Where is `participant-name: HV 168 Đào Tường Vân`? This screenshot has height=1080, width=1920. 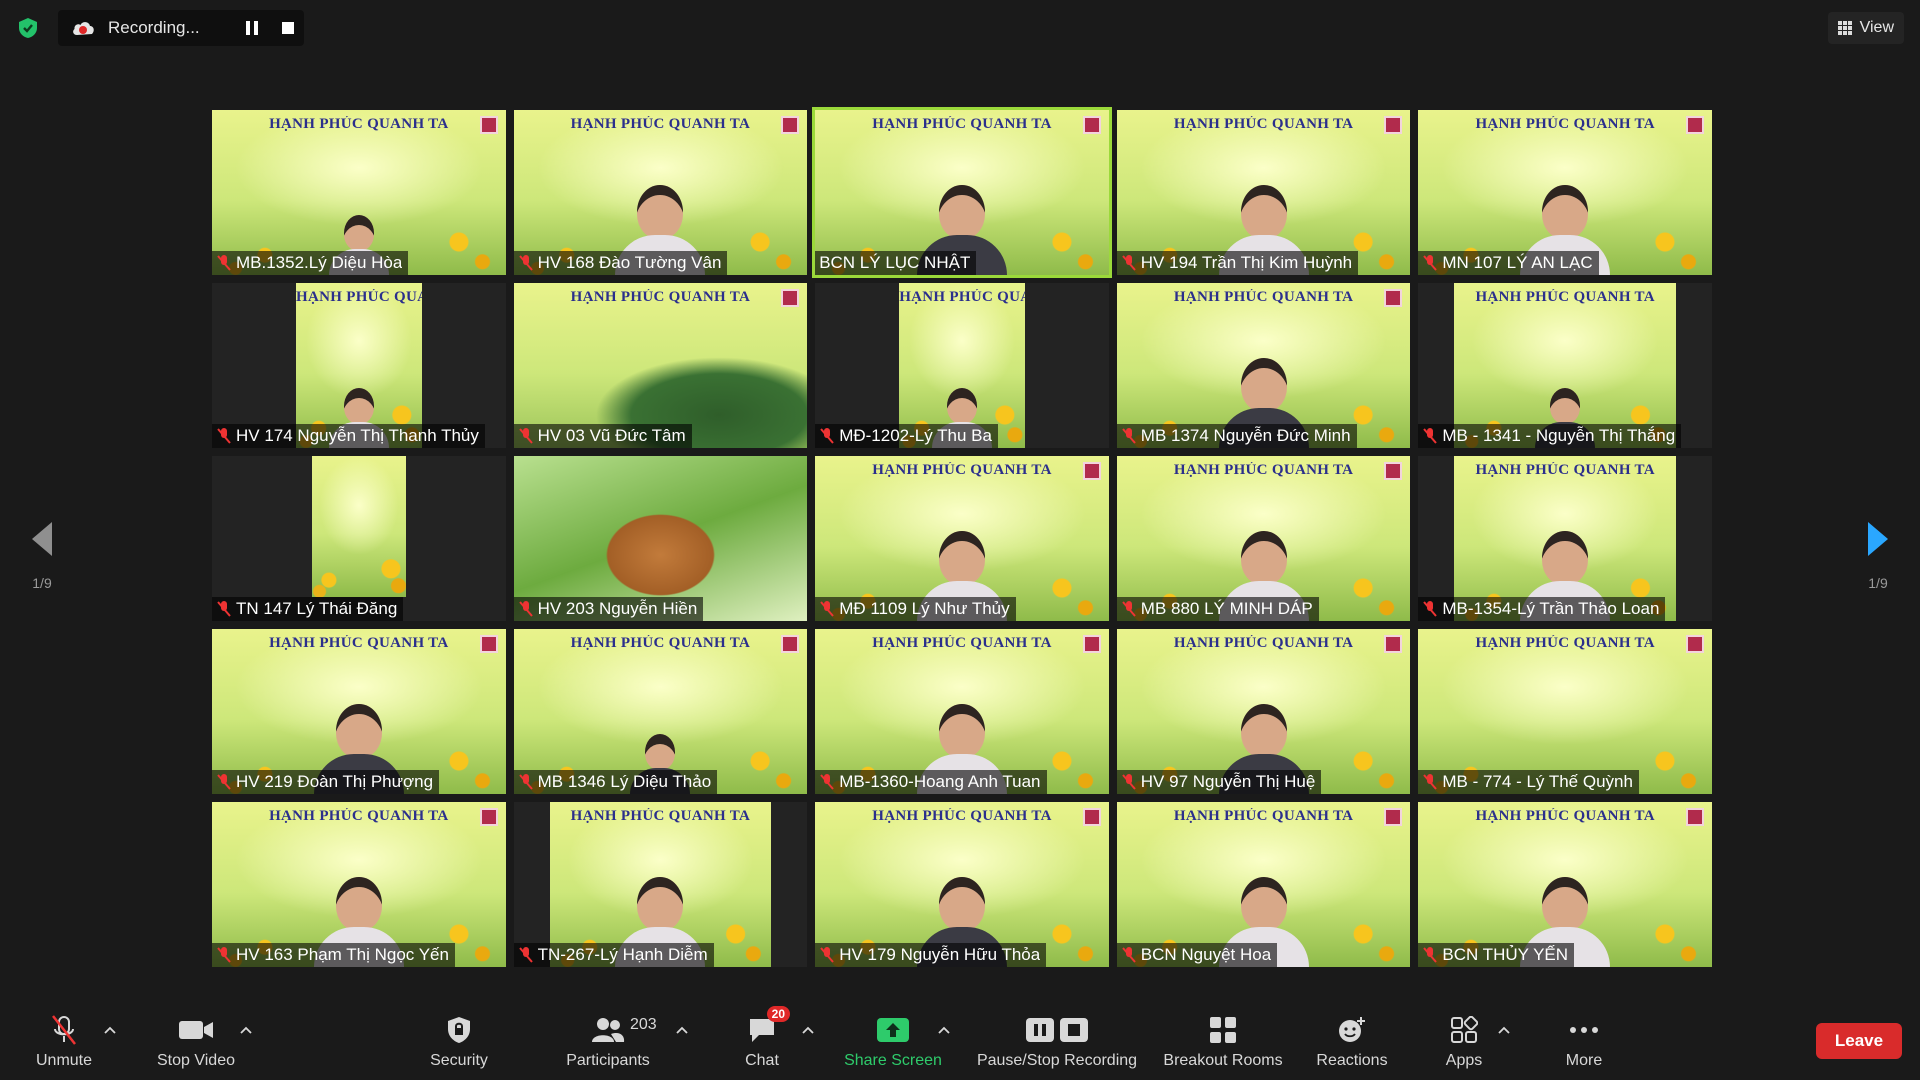 participant-name: HV 168 Đào Tường Vân is located at coordinates (629, 262).